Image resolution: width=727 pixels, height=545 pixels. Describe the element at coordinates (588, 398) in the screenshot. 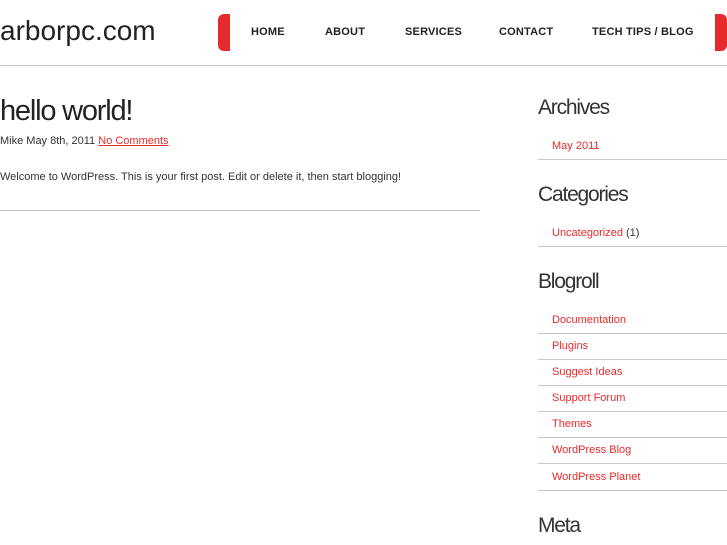

I see `blogroll-link-support-forum: Support Forum` at that location.